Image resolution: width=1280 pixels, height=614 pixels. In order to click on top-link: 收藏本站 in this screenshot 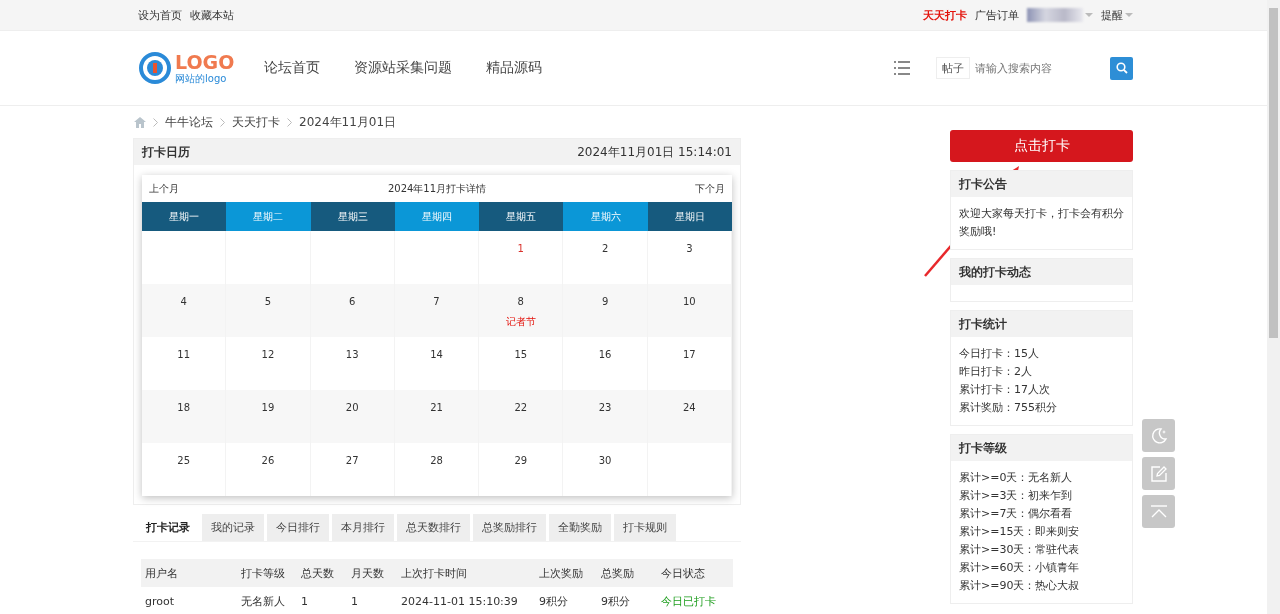, I will do `click(212, 15)`.